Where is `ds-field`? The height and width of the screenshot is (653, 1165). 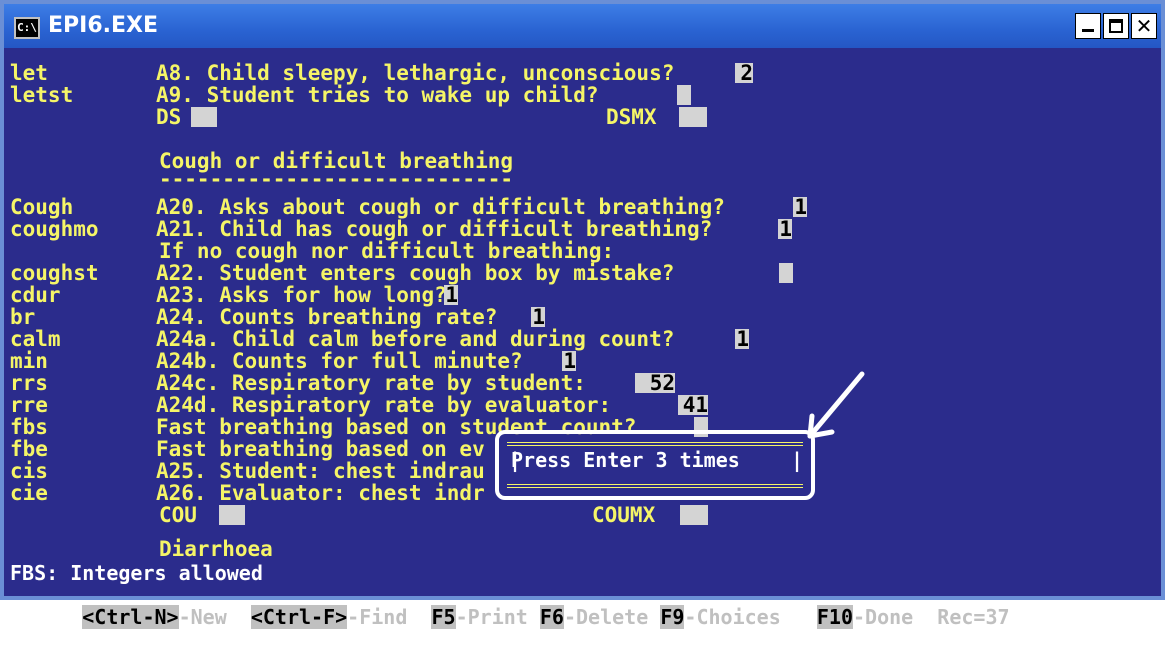 ds-field is located at coordinates (204, 117).